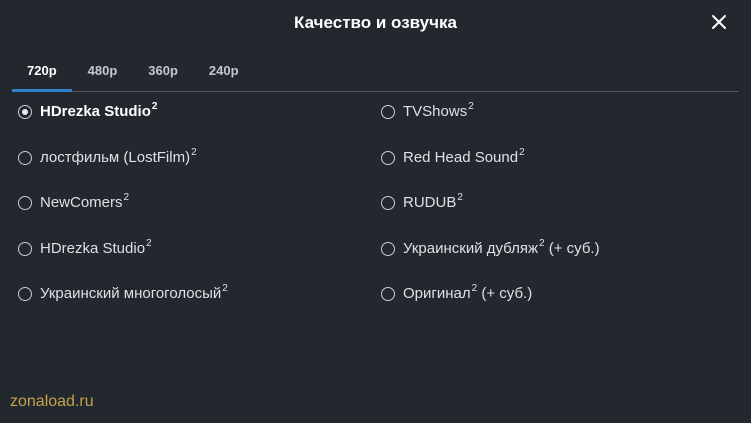 This screenshot has width=751, height=423. Describe the element at coordinates (438, 110) in the screenshot. I see `option-label: TVShows2` at that location.